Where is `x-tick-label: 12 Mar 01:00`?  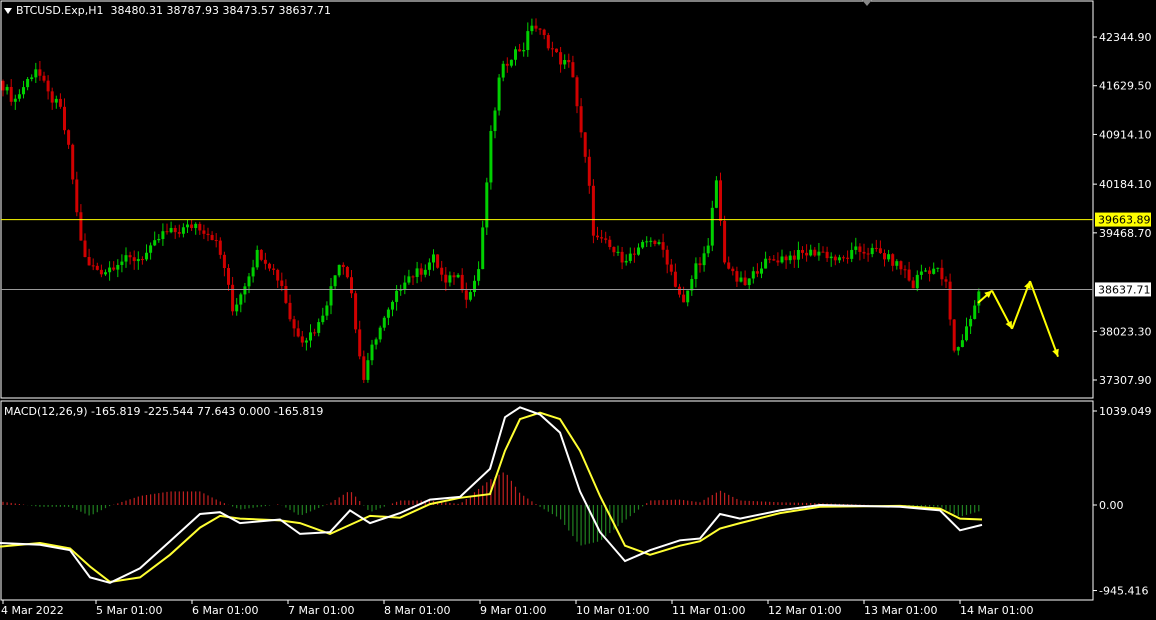
x-tick-label: 12 Mar 01:00 is located at coordinates (804, 610).